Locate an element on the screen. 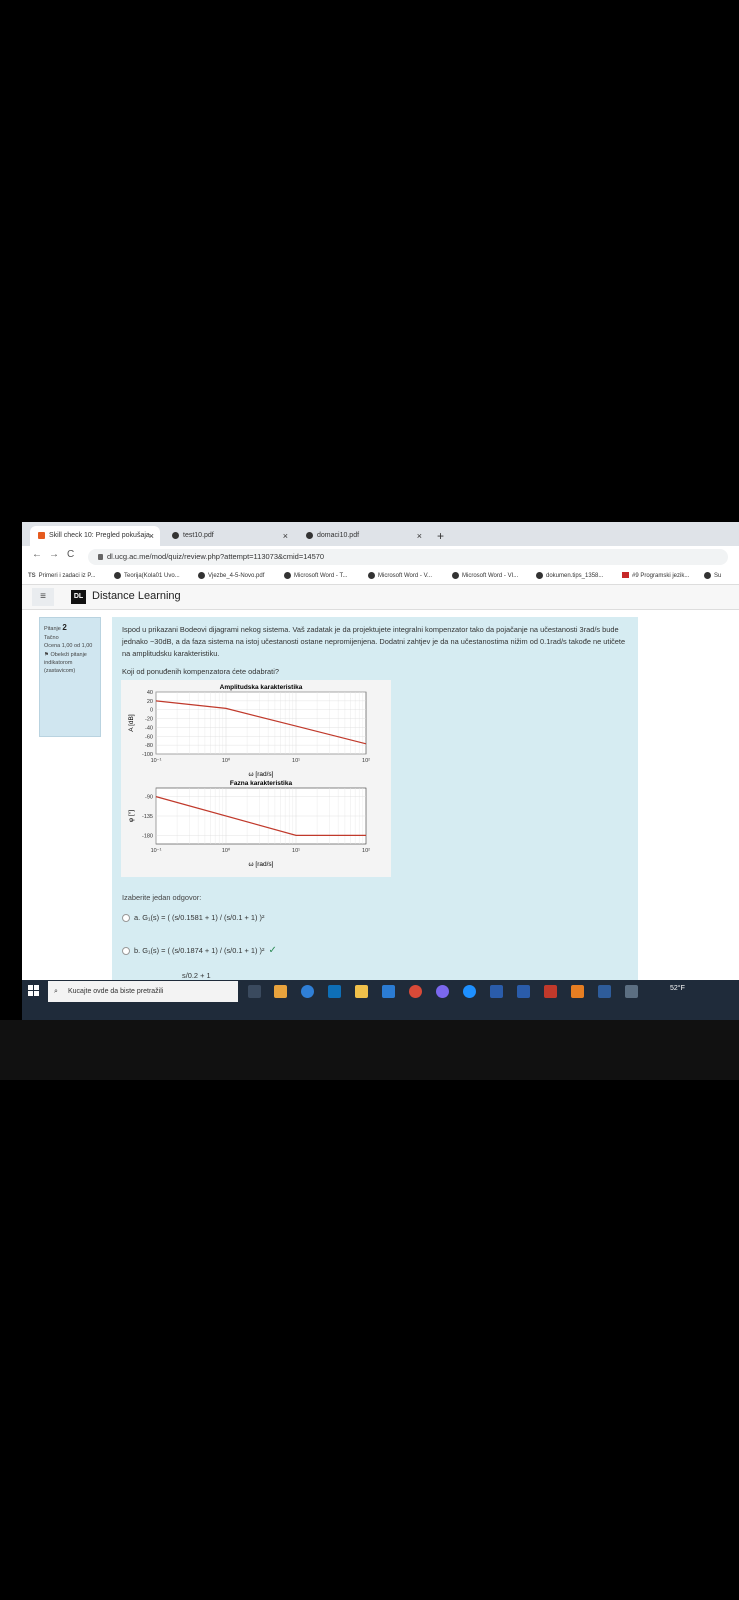 The height and width of the screenshot is (1600, 739). task-view-icon is located at coordinates (254, 991).